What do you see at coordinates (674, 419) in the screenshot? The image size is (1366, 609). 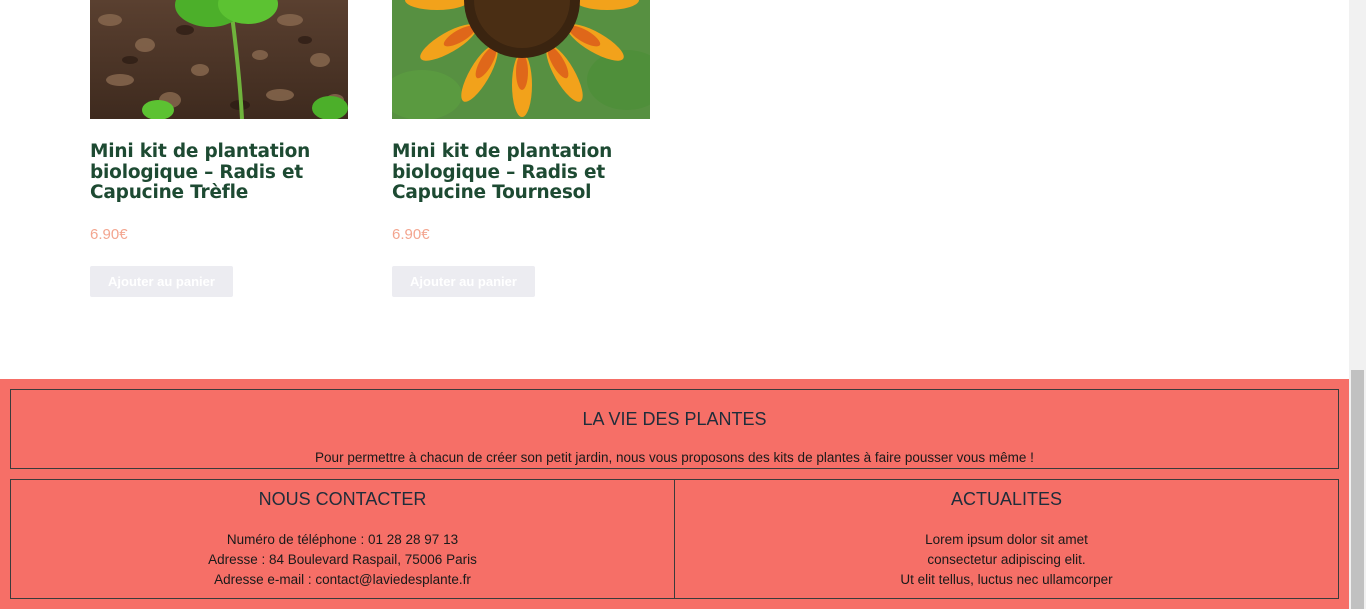 I see `footer-about-heading: LA VIE DES PLANTES` at bounding box center [674, 419].